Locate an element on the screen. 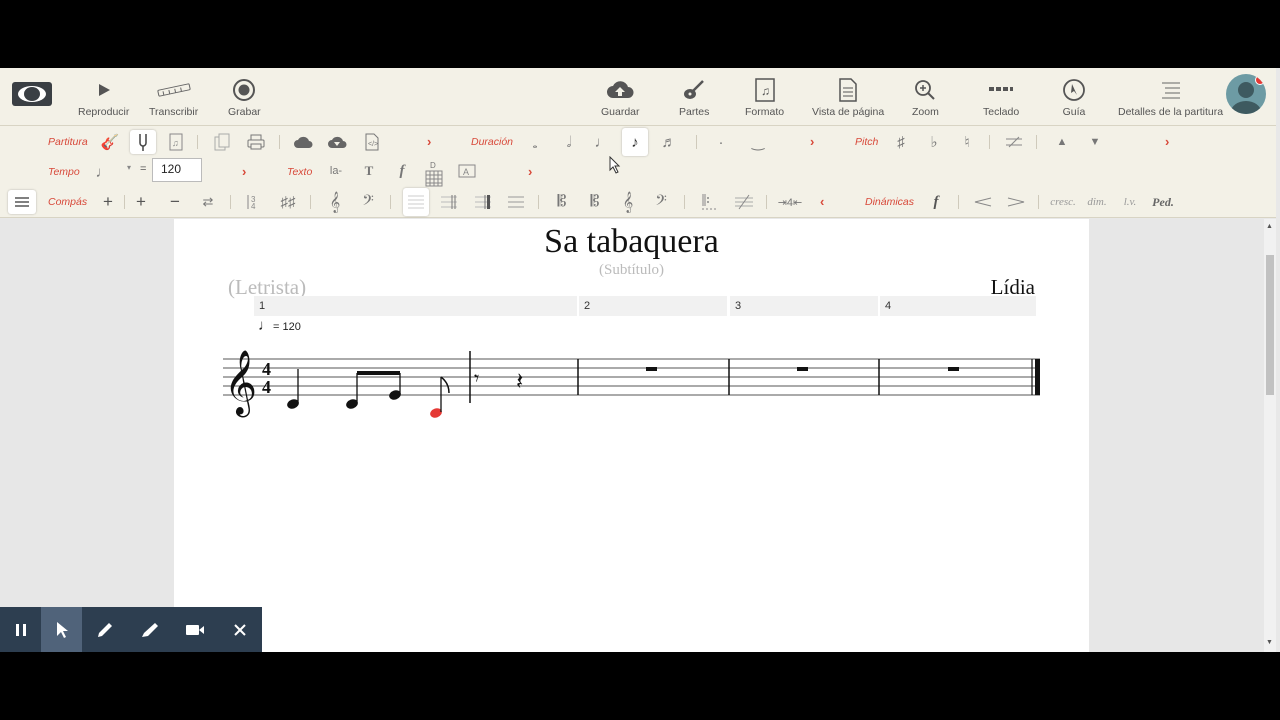 Image resolution: width=1280 pixels, height=720 pixels. camera-button is located at coordinates (194, 629).